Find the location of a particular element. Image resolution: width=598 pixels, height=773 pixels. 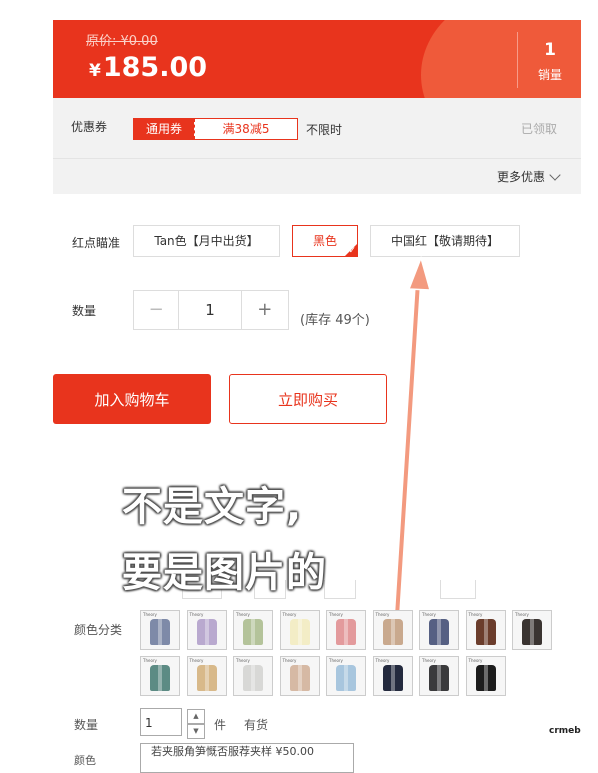

partial-select-value: 若夹服角笋慨否服荐夹样 ¥50.00 is located at coordinates (232, 751).